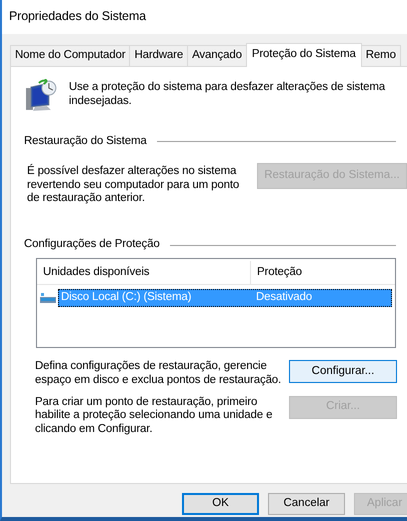 Image resolution: width=407 pixels, height=521 pixels. I want to click on dialog-button: Cancelar, so click(306, 504).